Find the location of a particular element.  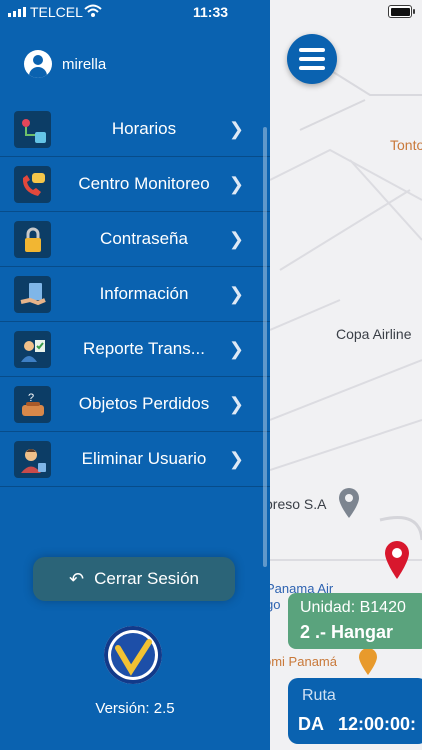

menu-label-contrasena: Contraseña is located at coordinates (144, 238).